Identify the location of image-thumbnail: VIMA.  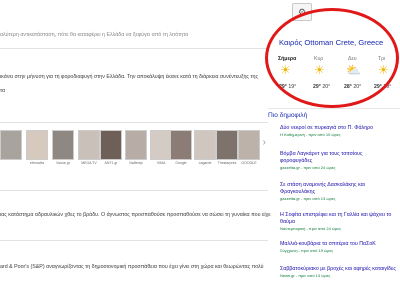
(161, 147).